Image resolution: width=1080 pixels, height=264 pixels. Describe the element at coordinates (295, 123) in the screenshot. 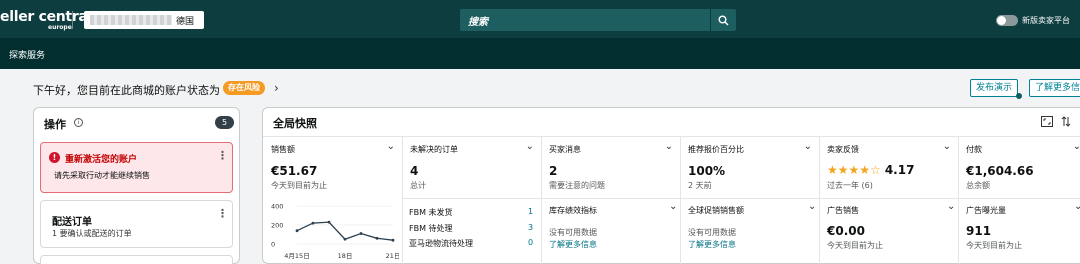

I see `snapshot-title: 全局快照` at that location.